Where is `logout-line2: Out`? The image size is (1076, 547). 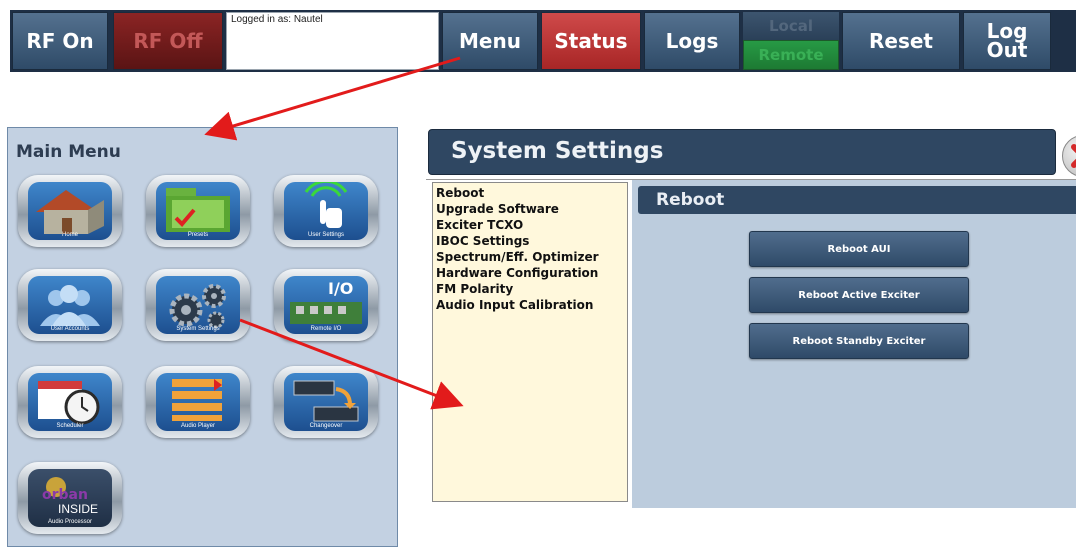 logout-line2: Out is located at coordinates (1007, 50).